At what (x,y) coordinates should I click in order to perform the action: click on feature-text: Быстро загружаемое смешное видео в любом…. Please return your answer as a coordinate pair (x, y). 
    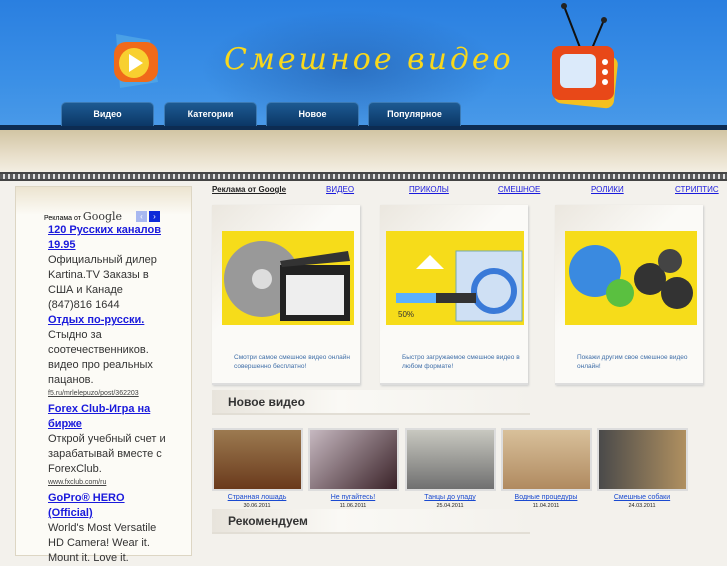
    Looking at the image, I should click on (461, 362).